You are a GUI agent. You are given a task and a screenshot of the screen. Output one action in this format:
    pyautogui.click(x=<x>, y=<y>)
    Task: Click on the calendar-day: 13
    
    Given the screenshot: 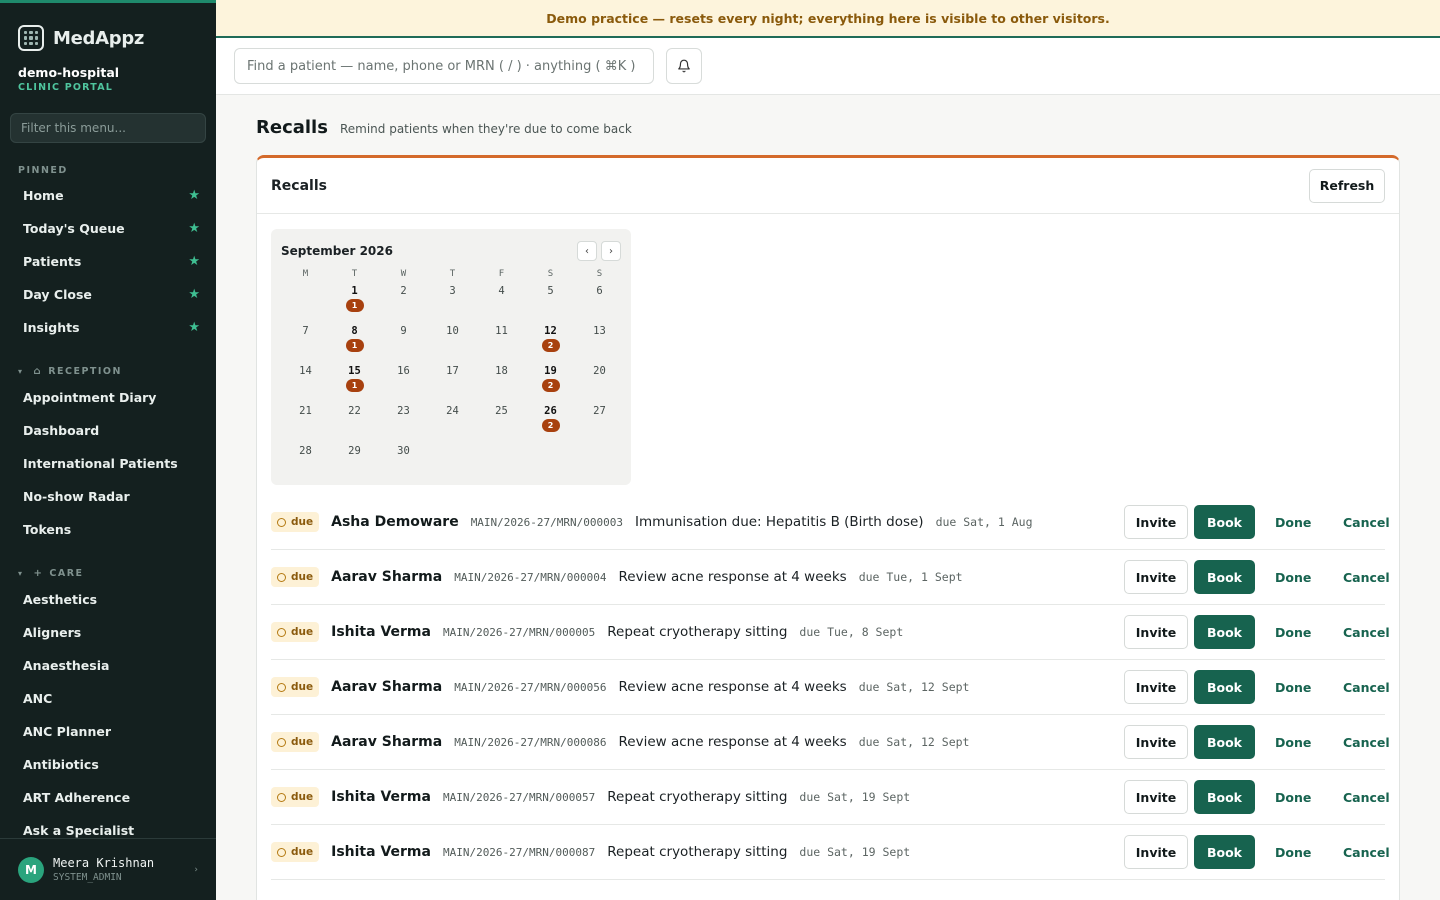 What is the action you would take?
    pyautogui.click(x=599, y=343)
    